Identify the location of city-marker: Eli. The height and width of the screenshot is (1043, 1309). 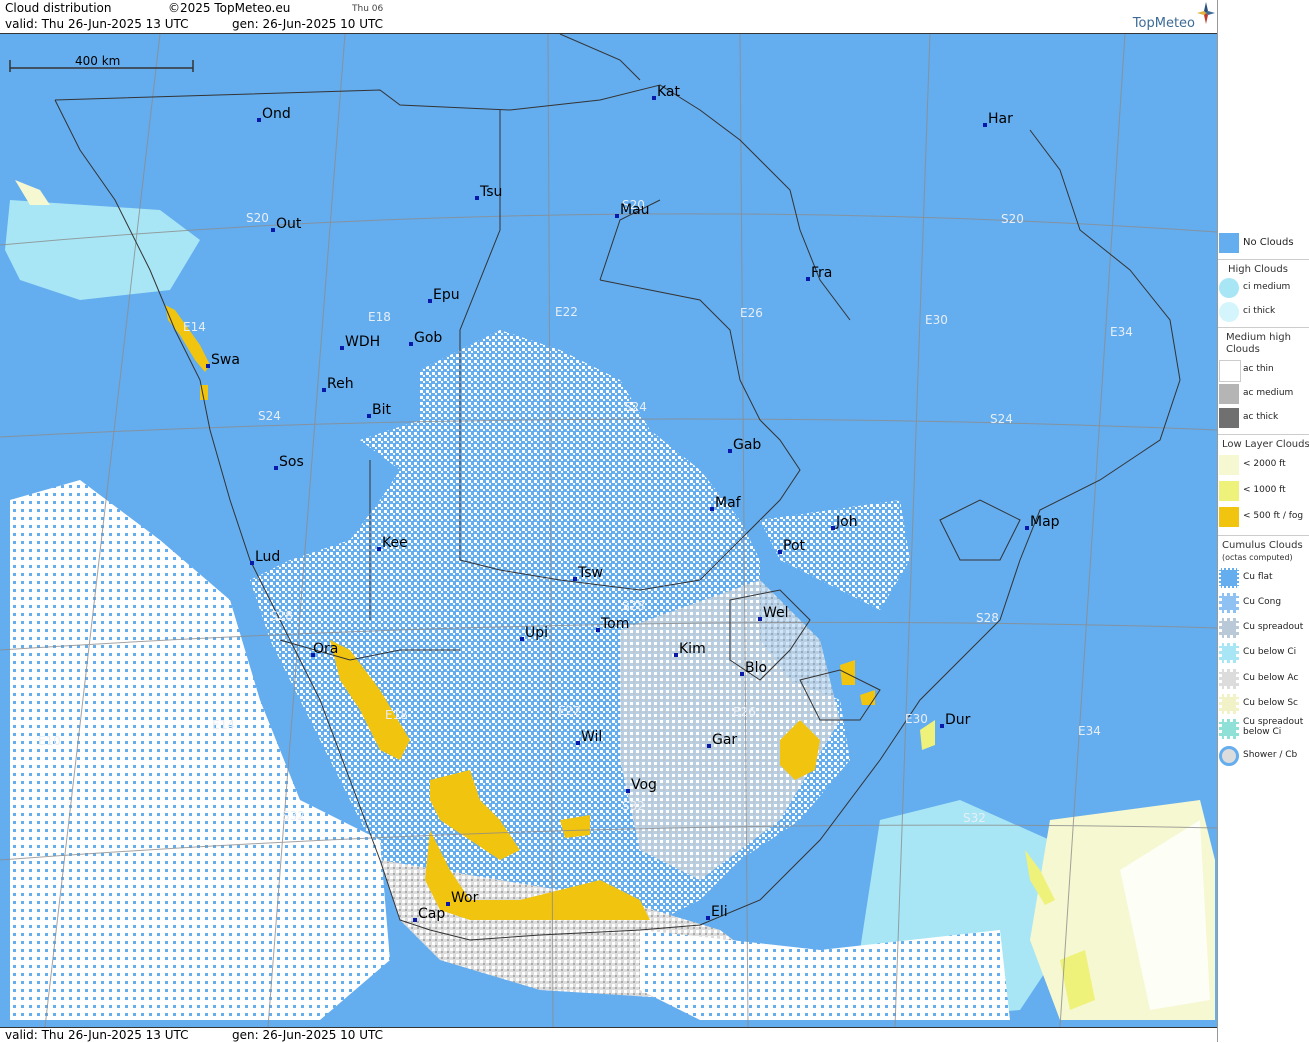
(717, 912).